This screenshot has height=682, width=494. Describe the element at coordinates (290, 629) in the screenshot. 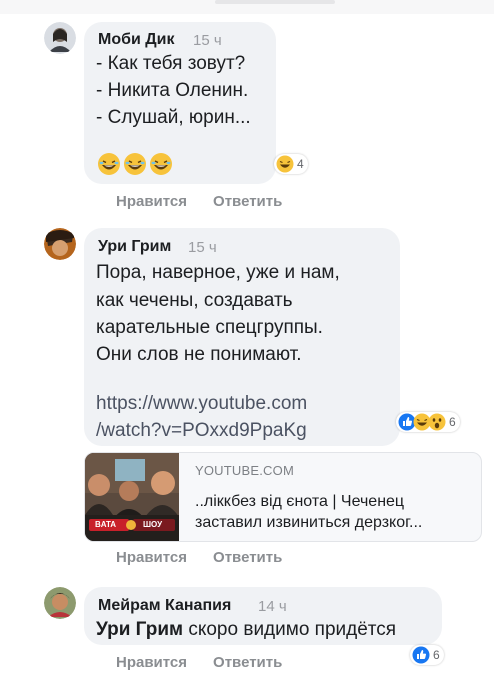

I see `comment-text: скоро видимо придётся` at that location.